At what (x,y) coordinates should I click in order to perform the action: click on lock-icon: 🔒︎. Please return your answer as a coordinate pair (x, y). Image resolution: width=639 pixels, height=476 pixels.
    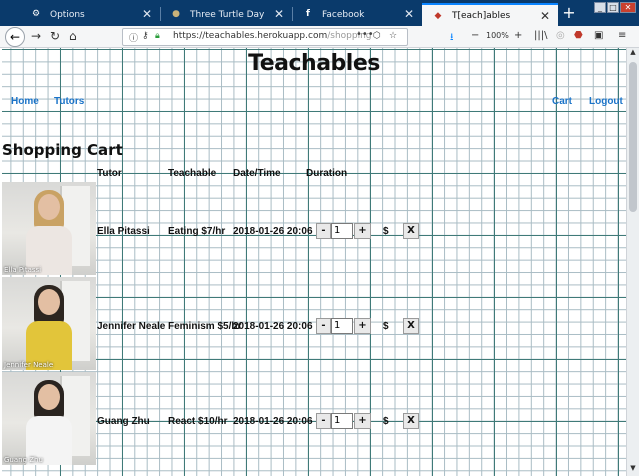
    Looking at the image, I should click on (157, 36).